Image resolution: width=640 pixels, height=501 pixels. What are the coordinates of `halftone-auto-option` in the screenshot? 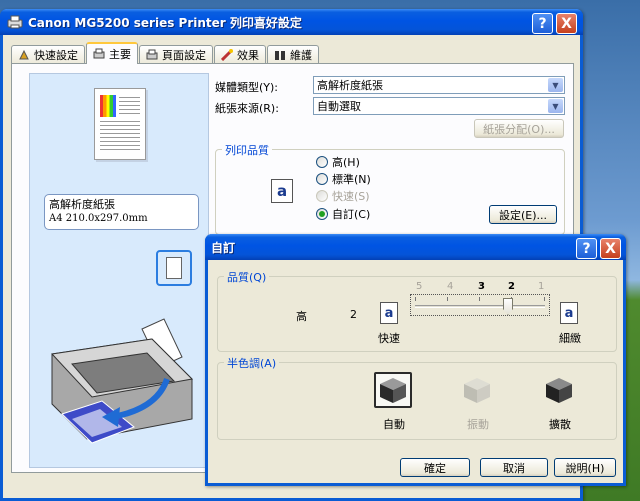 It's located at (393, 390).